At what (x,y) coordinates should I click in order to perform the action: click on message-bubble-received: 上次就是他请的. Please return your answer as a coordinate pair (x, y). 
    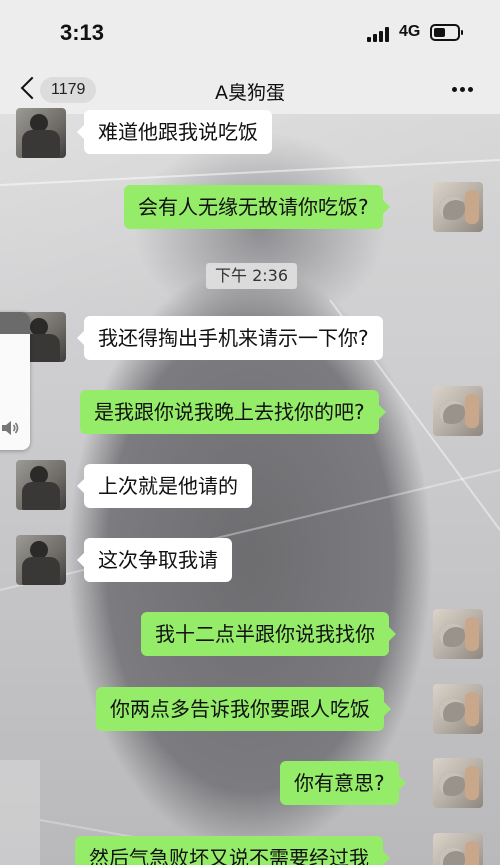
    Looking at the image, I should click on (164, 486).